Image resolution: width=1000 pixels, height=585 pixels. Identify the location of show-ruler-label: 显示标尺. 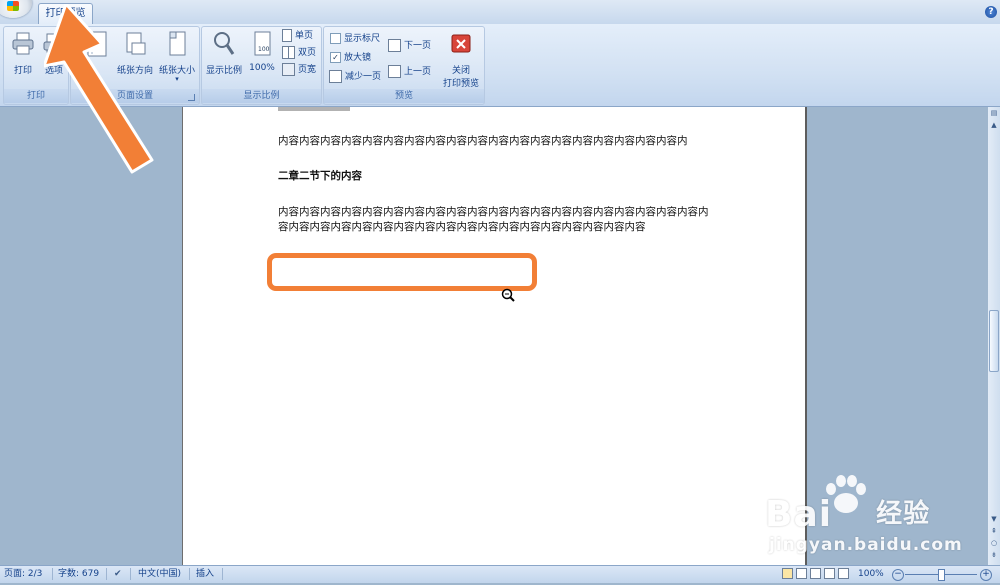
(362, 39).